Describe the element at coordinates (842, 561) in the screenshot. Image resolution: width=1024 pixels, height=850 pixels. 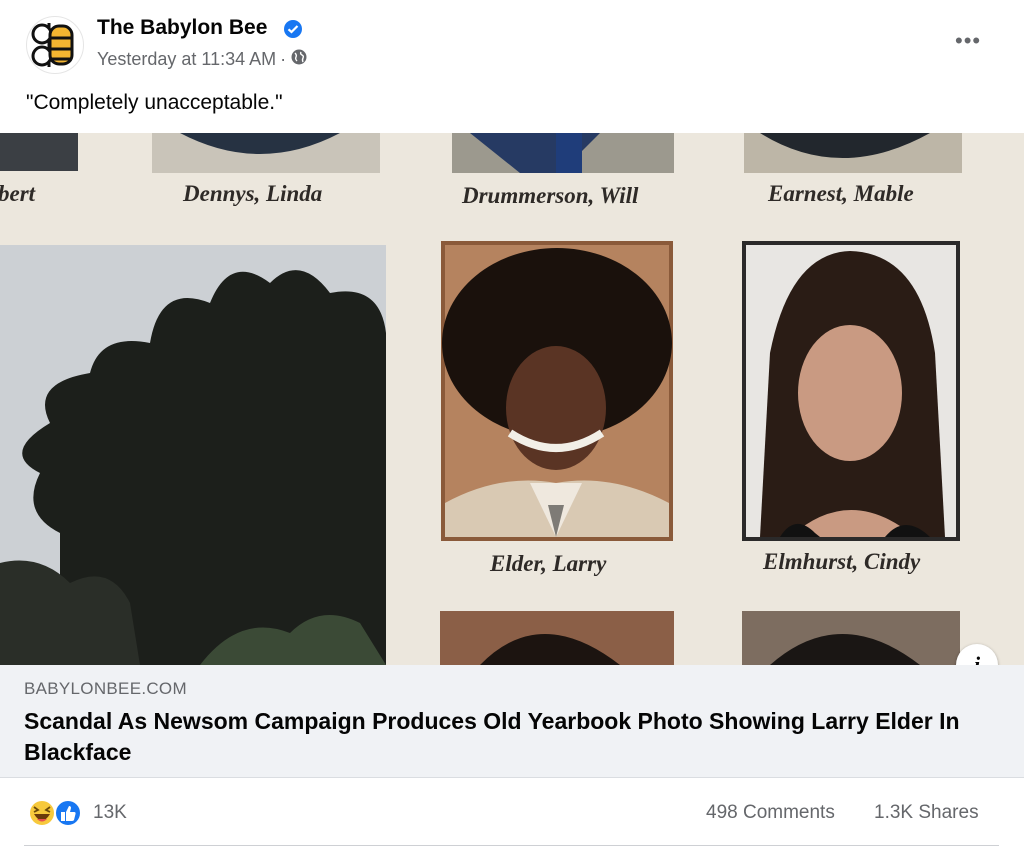
I see `yearbook-name: Elmhurst, Cindy` at that location.